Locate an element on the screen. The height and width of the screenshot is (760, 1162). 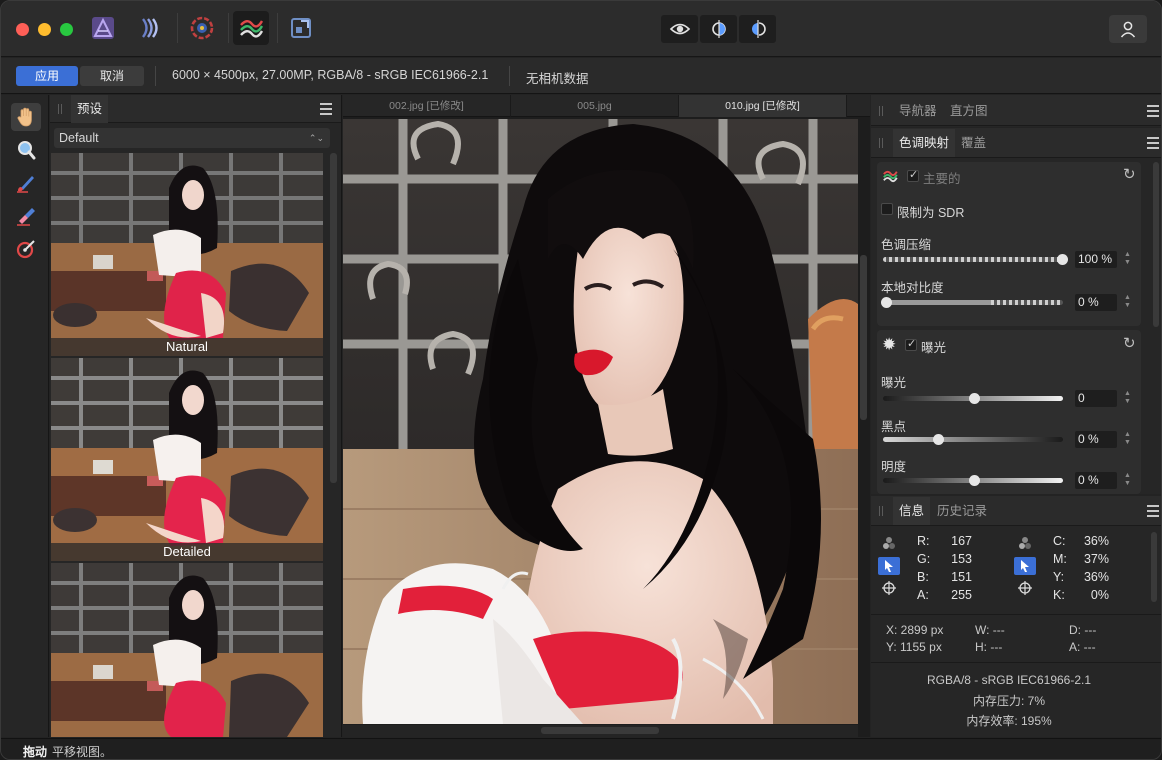
develop-persona-button is located at coordinates (202, 28).